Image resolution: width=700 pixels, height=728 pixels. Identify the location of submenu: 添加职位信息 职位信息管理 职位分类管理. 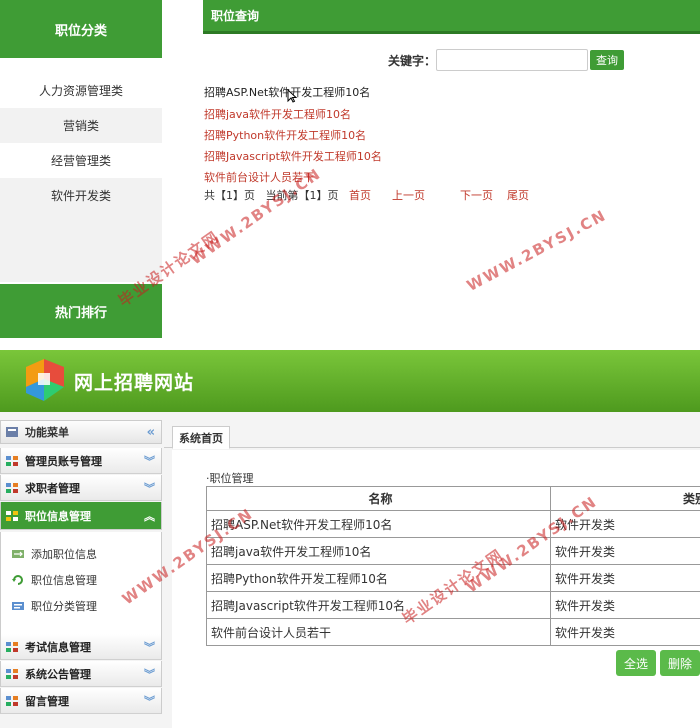
(81, 583).